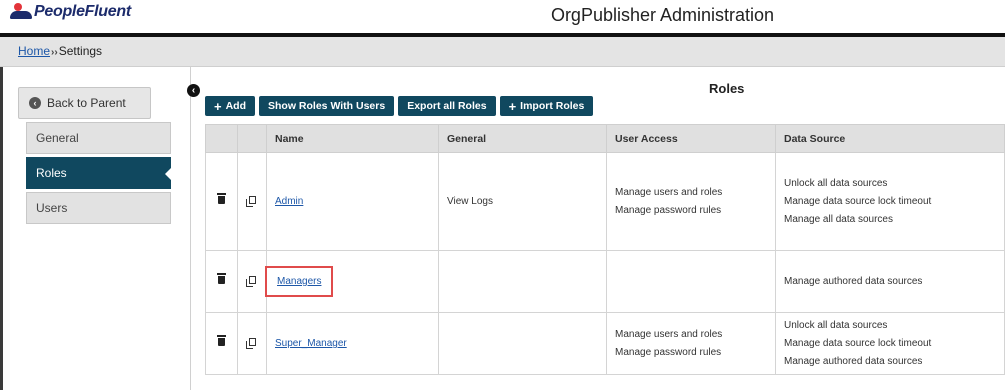 The height and width of the screenshot is (390, 1005). I want to click on role-name-link: Admin, so click(289, 201).